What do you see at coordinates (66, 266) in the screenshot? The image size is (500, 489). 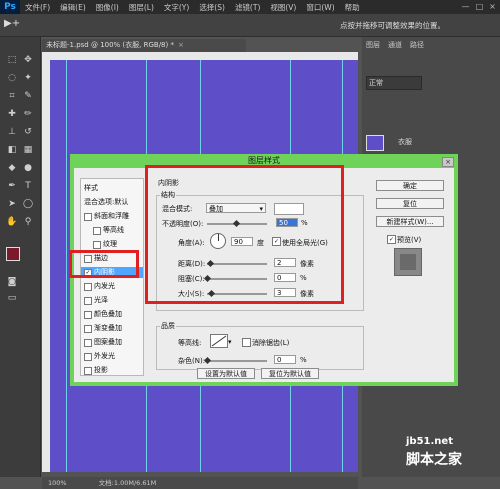 I see `guide-line` at bounding box center [66, 266].